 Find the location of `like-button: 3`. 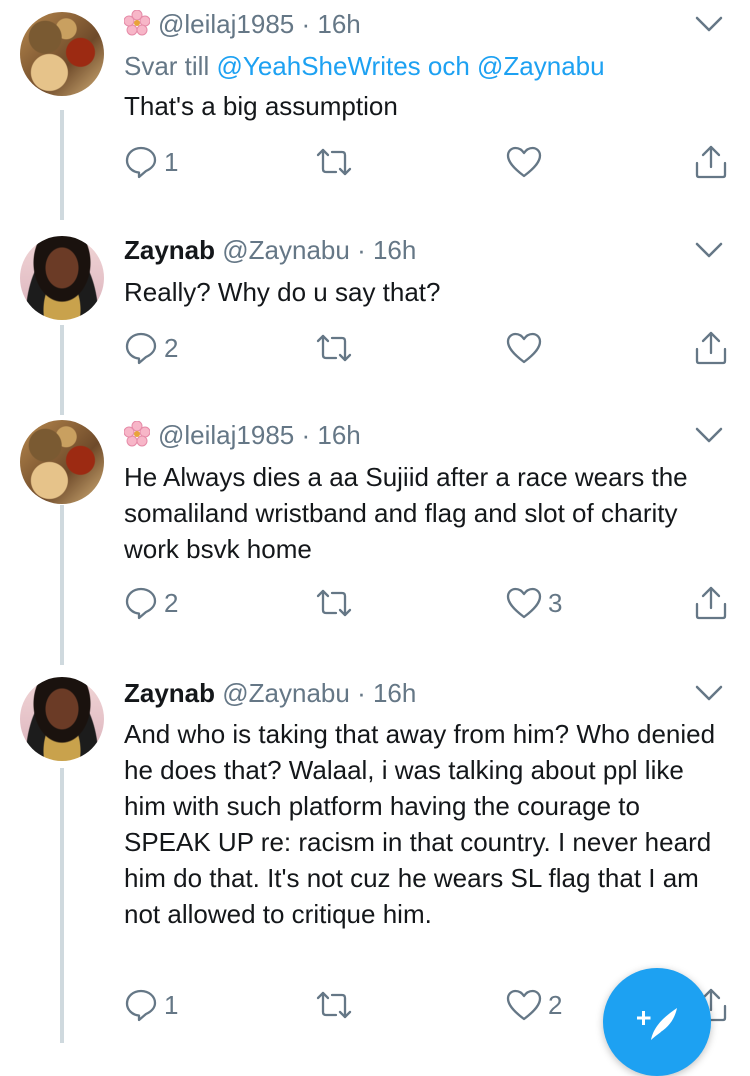

like-button: 3 is located at coordinates (534, 603).